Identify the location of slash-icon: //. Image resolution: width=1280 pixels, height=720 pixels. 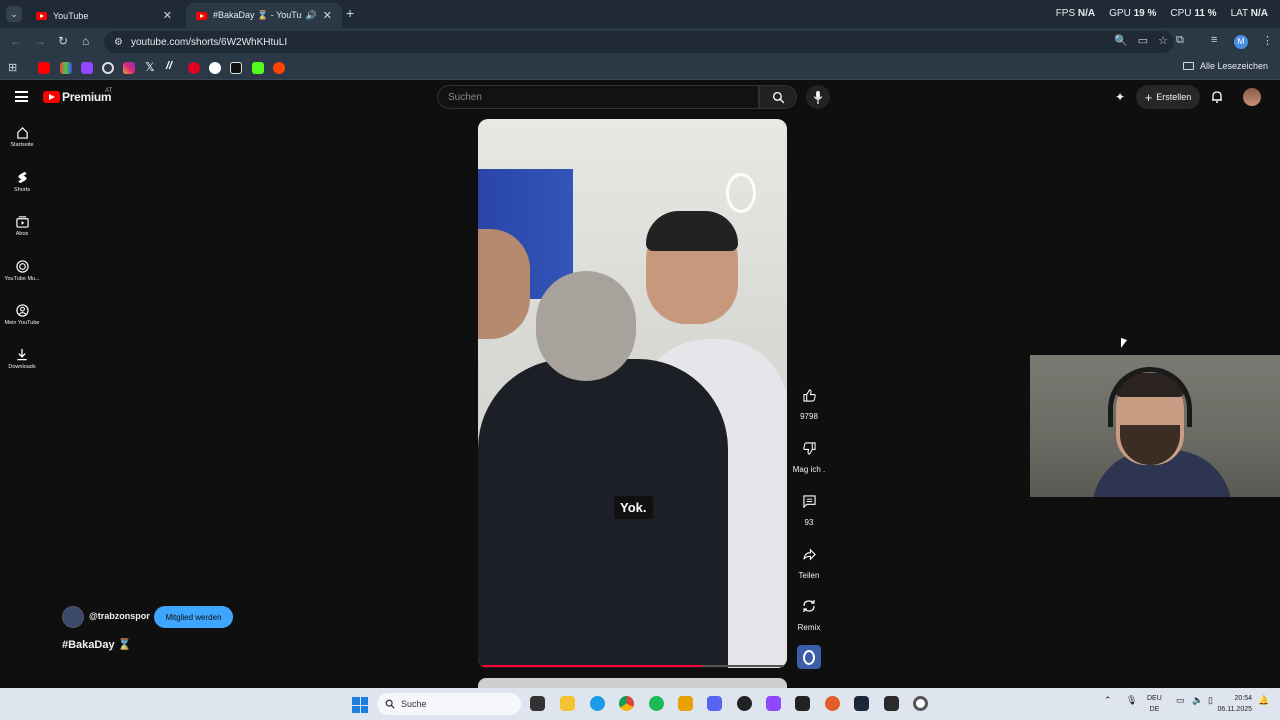
(169, 66).